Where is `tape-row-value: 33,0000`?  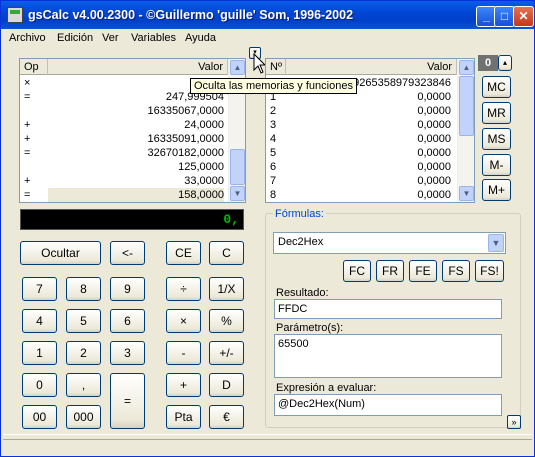
tape-row-value: 33,0000 is located at coordinates (136, 181).